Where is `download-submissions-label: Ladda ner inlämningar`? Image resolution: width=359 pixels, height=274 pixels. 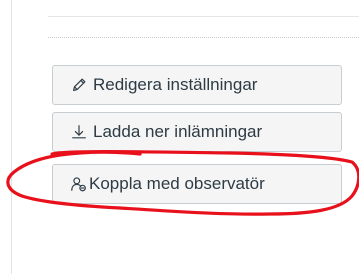 download-submissions-label: Ladda ner inlämningar is located at coordinates (178, 131).